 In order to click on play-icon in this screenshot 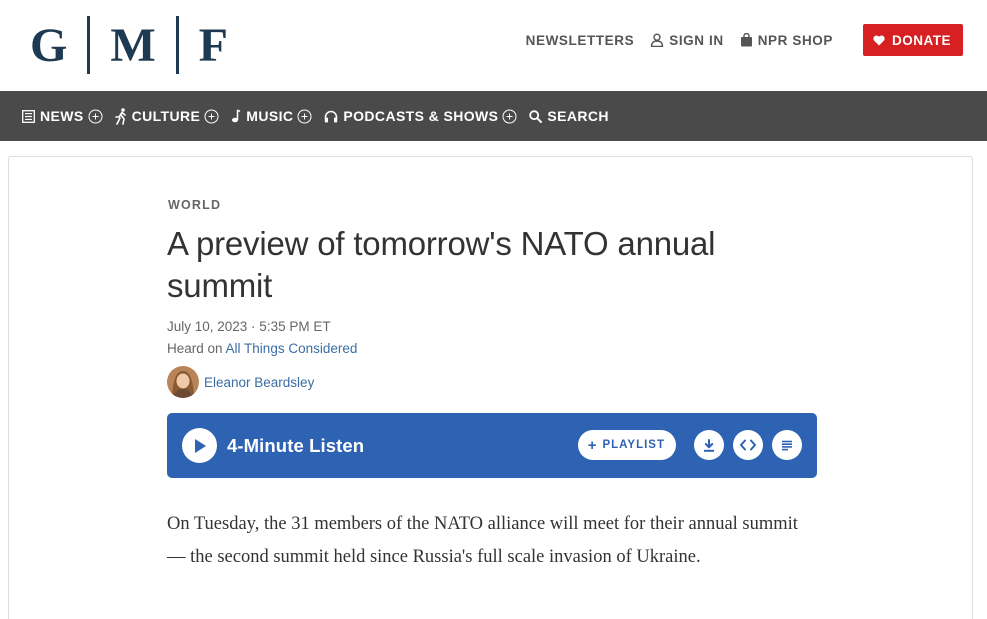, I will do `click(200, 445)`.